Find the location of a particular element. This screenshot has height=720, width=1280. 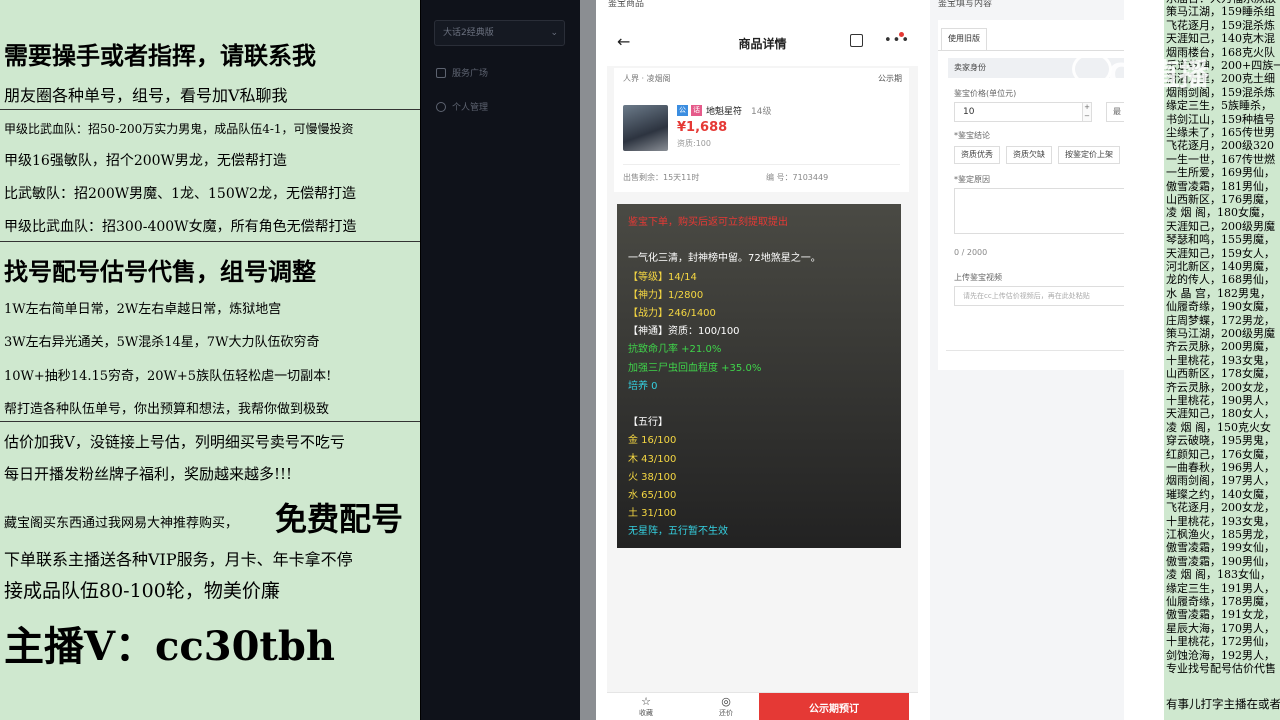

share-icon is located at coordinates (856, 40).